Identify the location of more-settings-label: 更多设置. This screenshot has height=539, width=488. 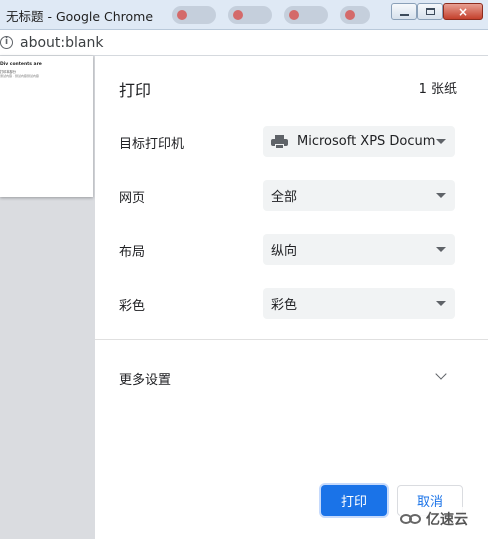
(145, 380).